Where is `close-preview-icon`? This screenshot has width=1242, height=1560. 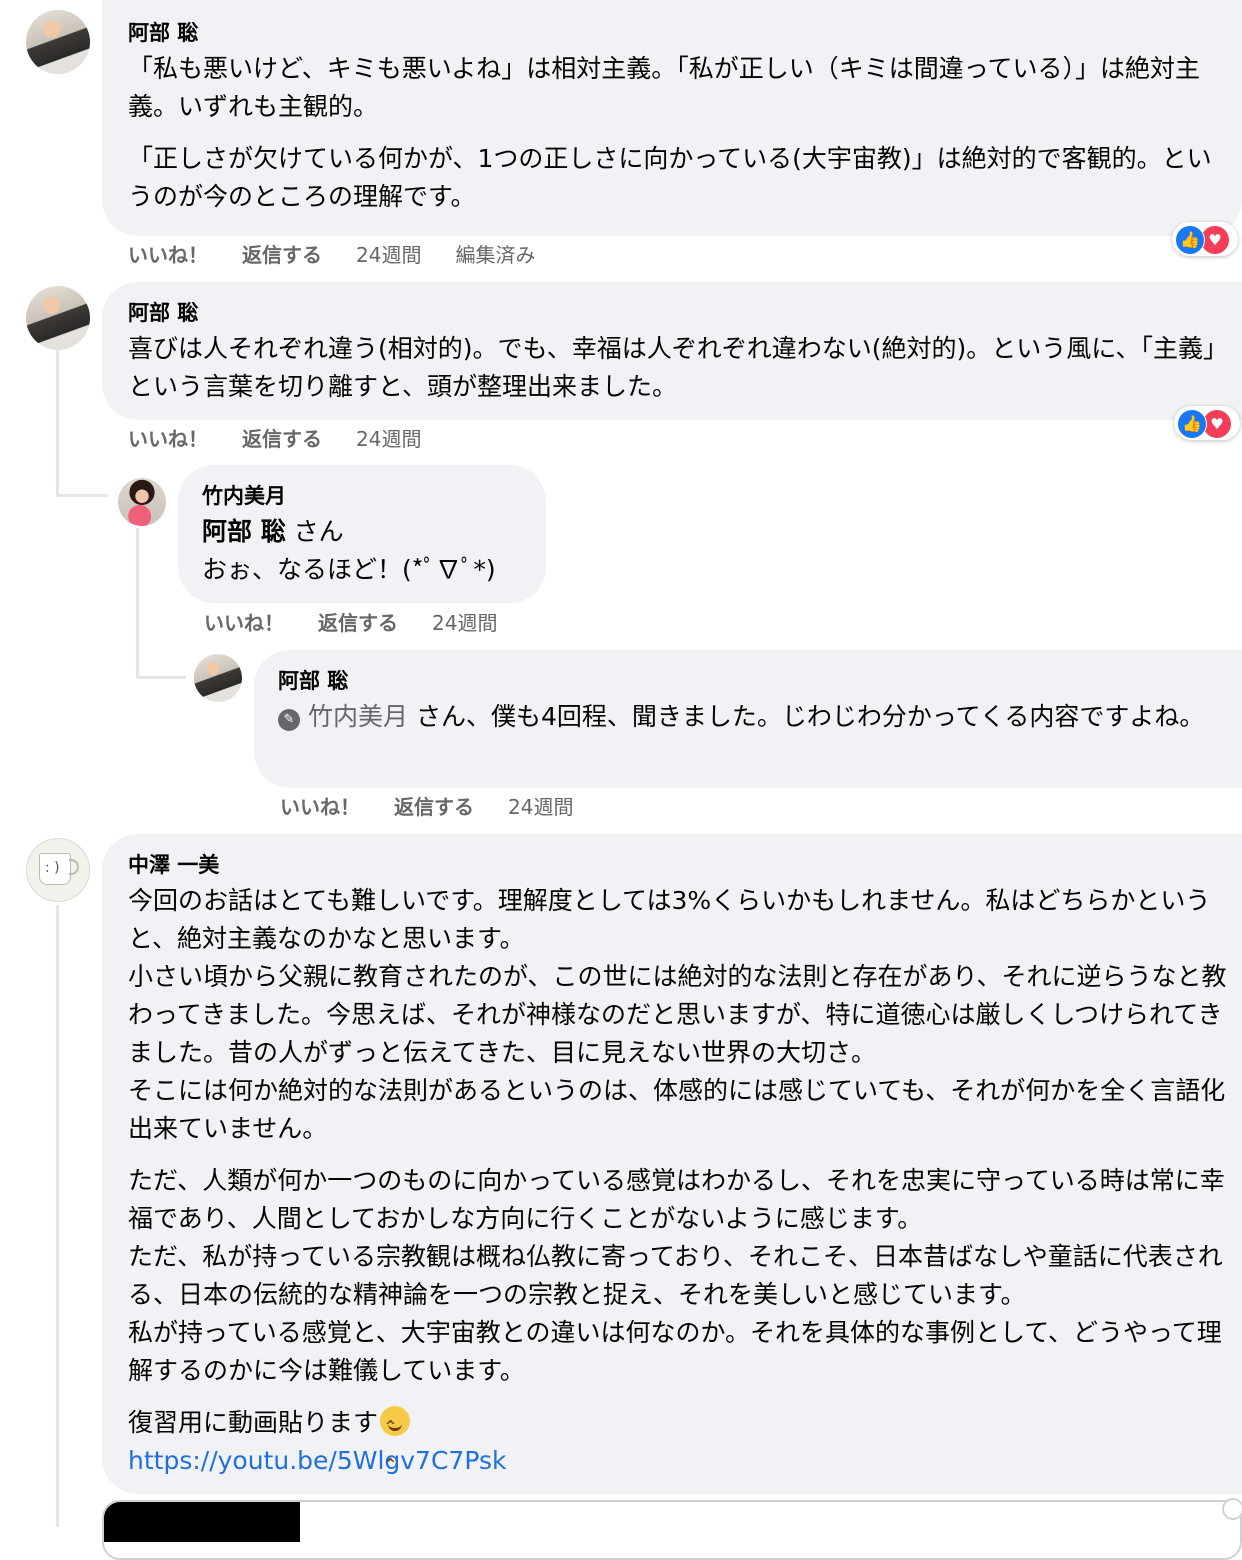
close-preview-icon is located at coordinates (1232, 1509).